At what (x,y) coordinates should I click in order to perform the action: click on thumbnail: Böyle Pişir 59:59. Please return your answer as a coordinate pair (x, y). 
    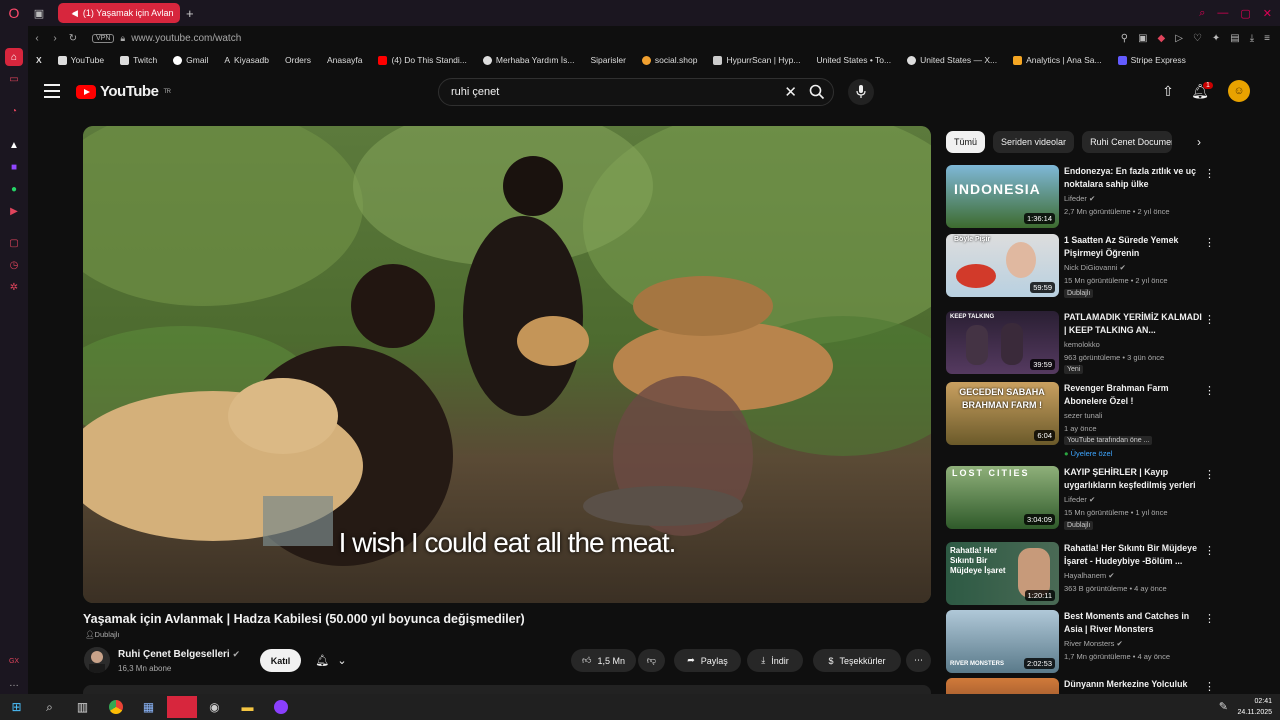
    Looking at the image, I should click on (1002, 265).